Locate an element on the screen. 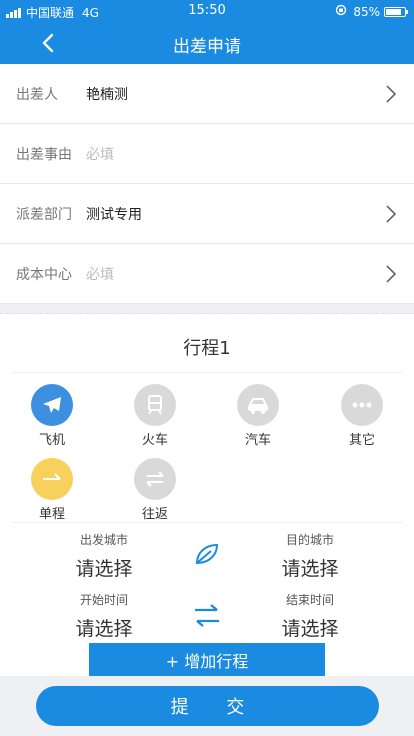 This screenshot has height=736, width=414. cost-center-label: 成本中心 is located at coordinates (44, 274).